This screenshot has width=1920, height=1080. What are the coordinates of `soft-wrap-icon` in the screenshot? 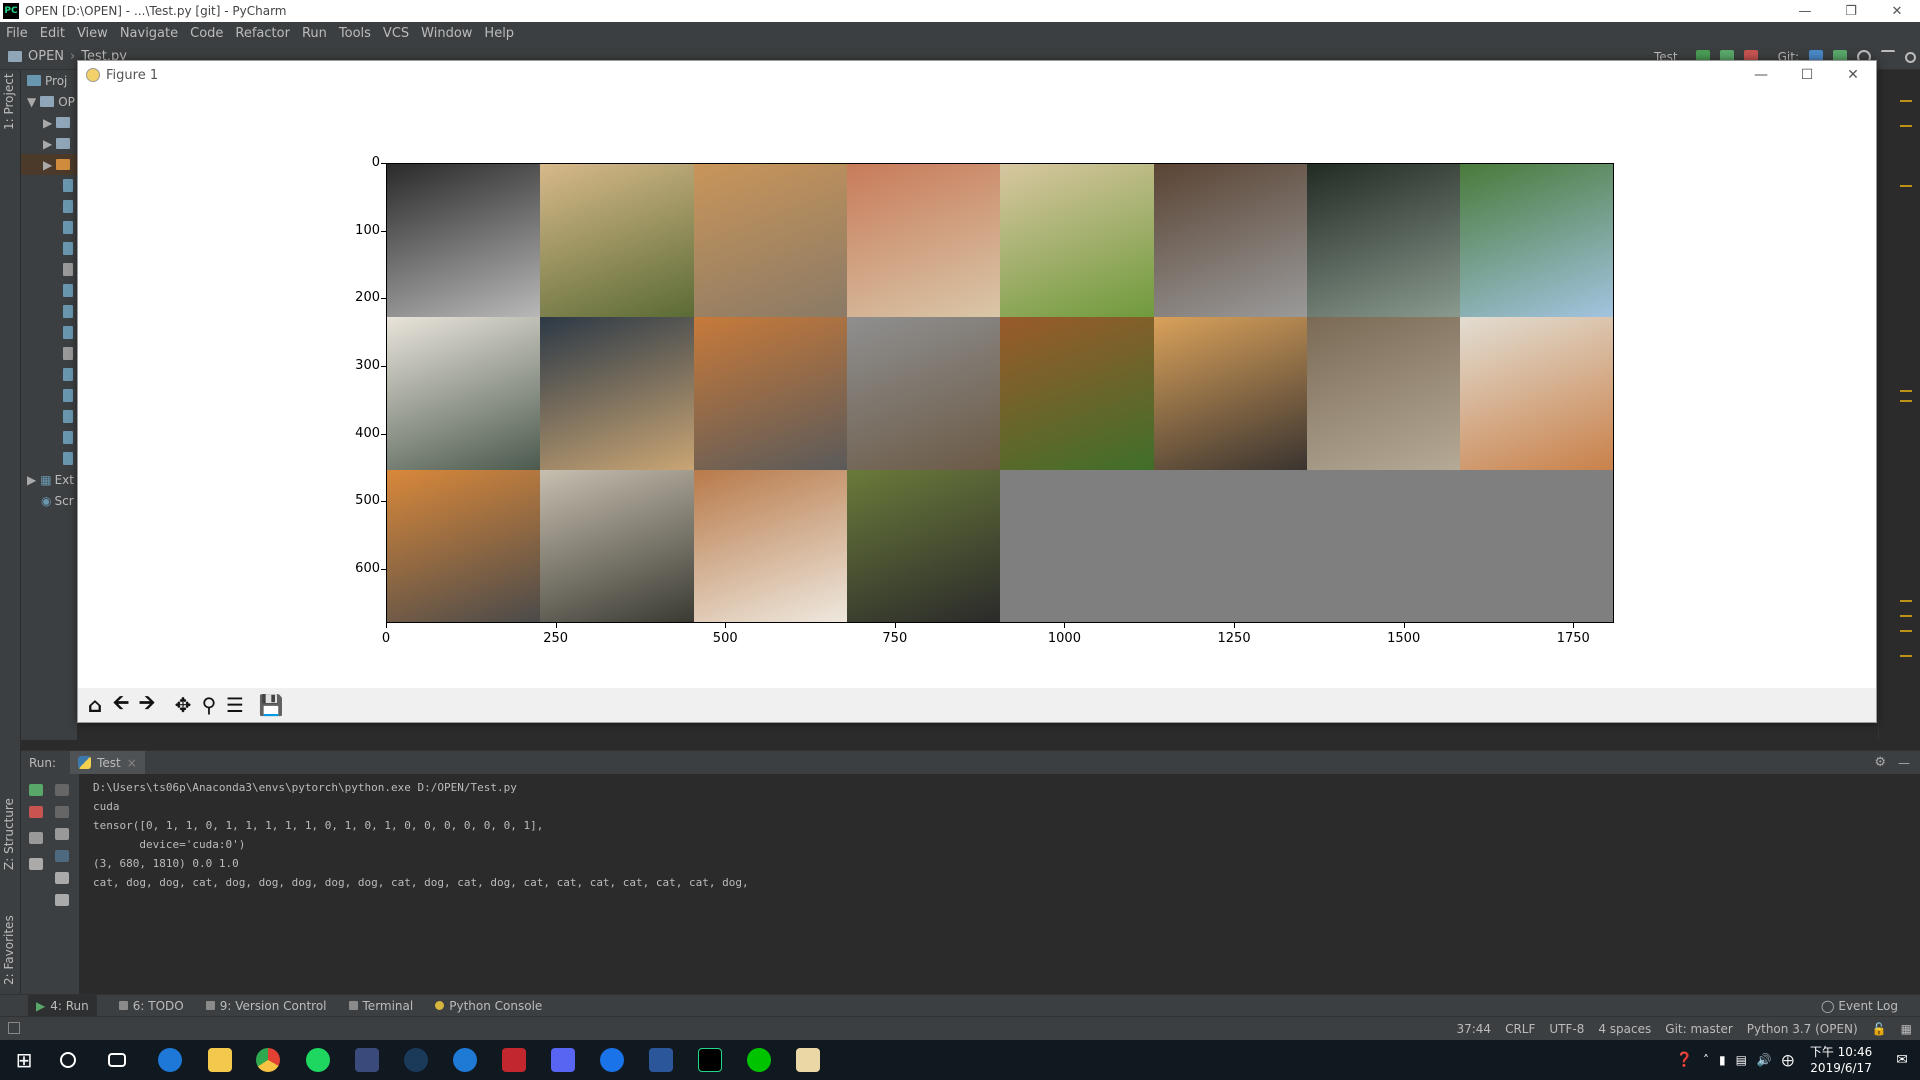 It's located at (62, 834).